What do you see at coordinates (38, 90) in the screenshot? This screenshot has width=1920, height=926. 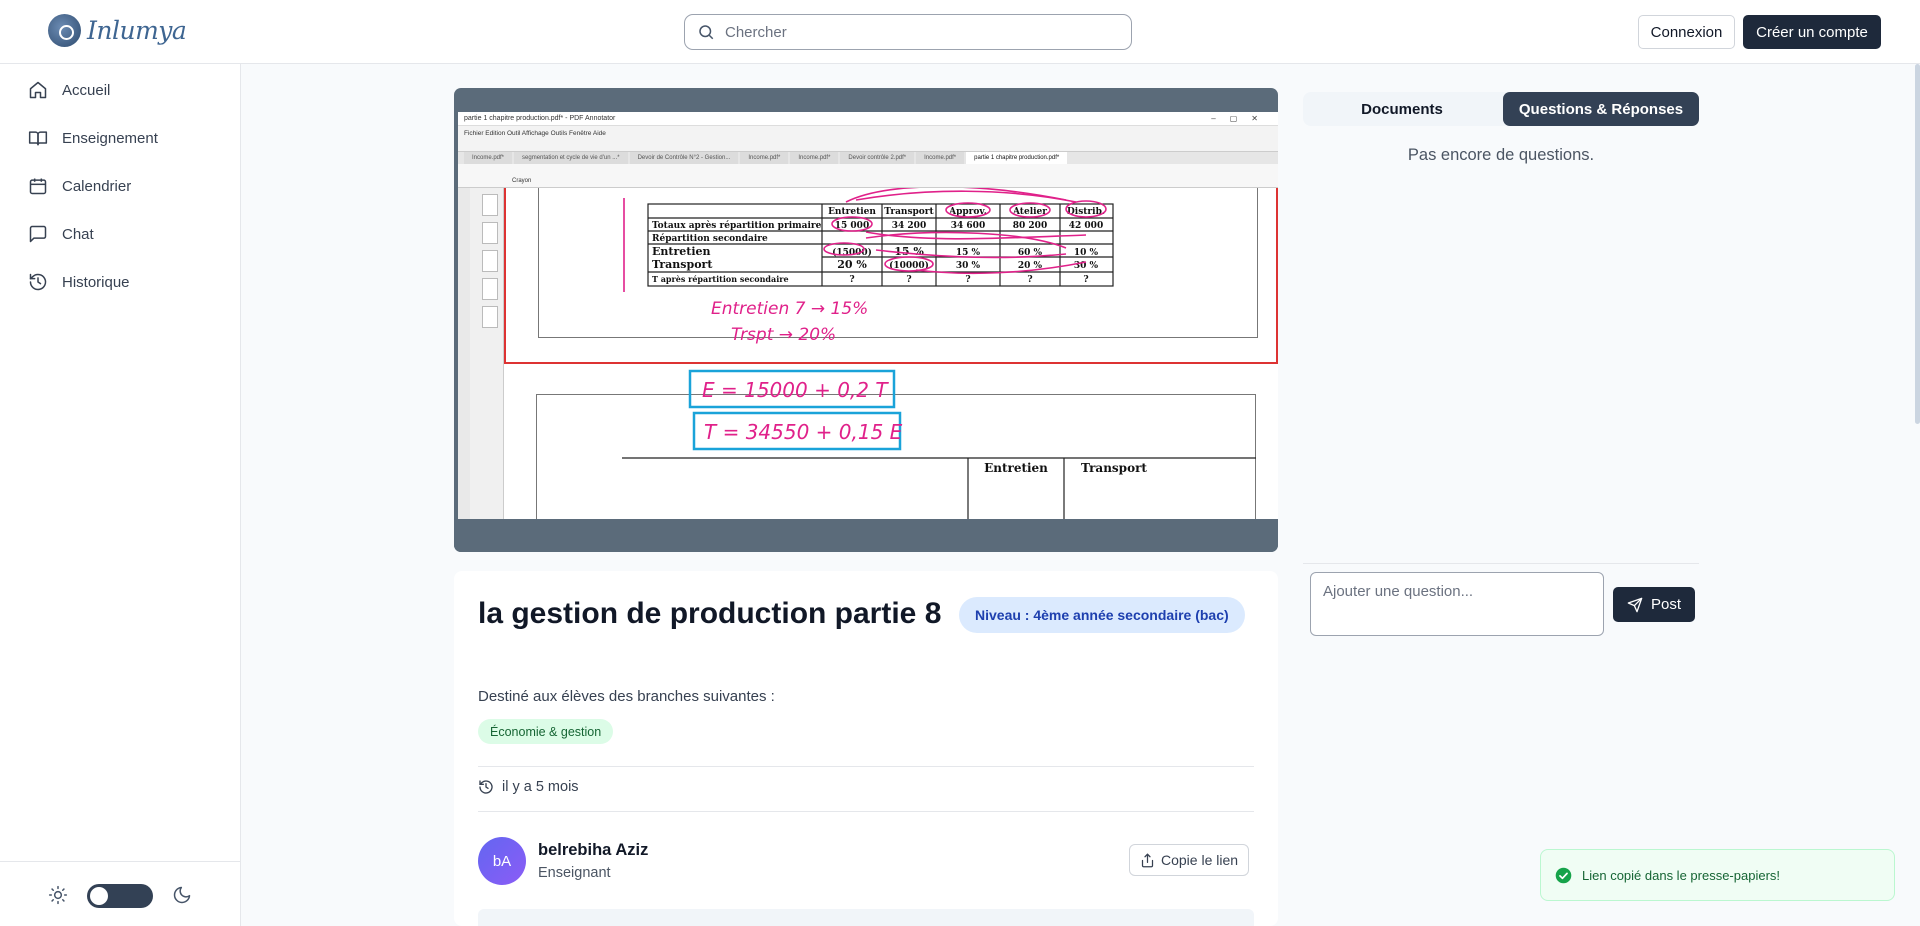 I see `home-icon` at bounding box center [38, 90].